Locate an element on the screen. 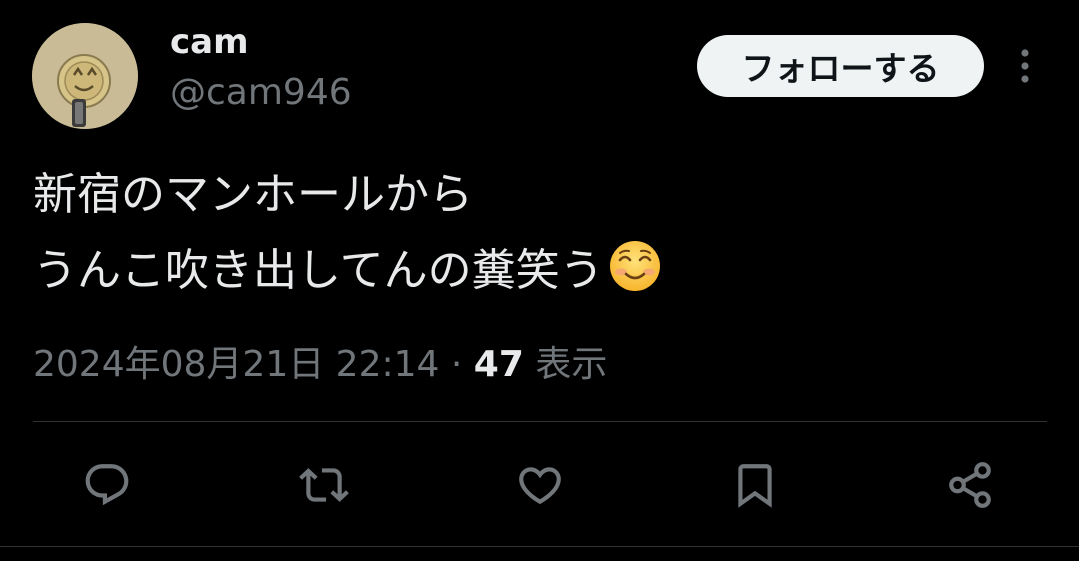 This screenshot has height=561, width=1079. bookmark-icon is located at coordinates (755, 486).